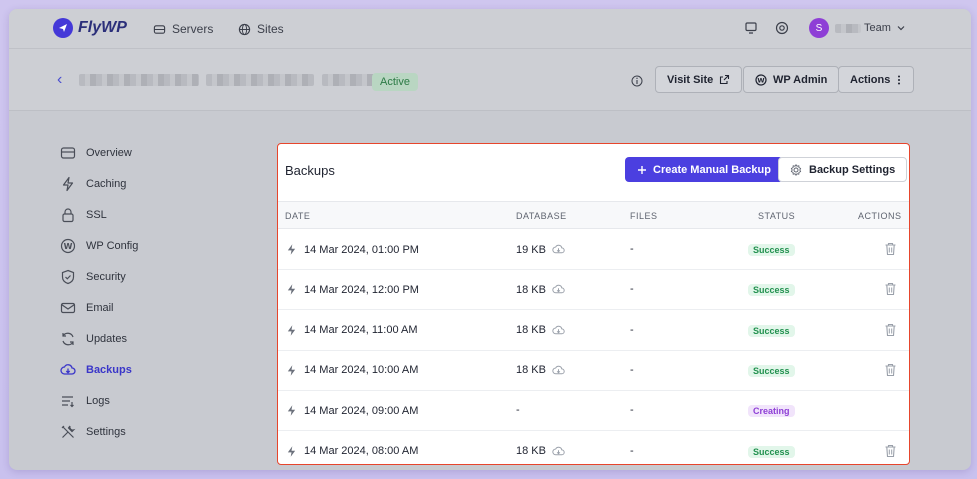 Image resolution: width=977 pixels, height=479 pixels. What do you see at coordinates (310, 170) in the screenshot?
I see `page-title: Backups` at bounding box center [310, 170].